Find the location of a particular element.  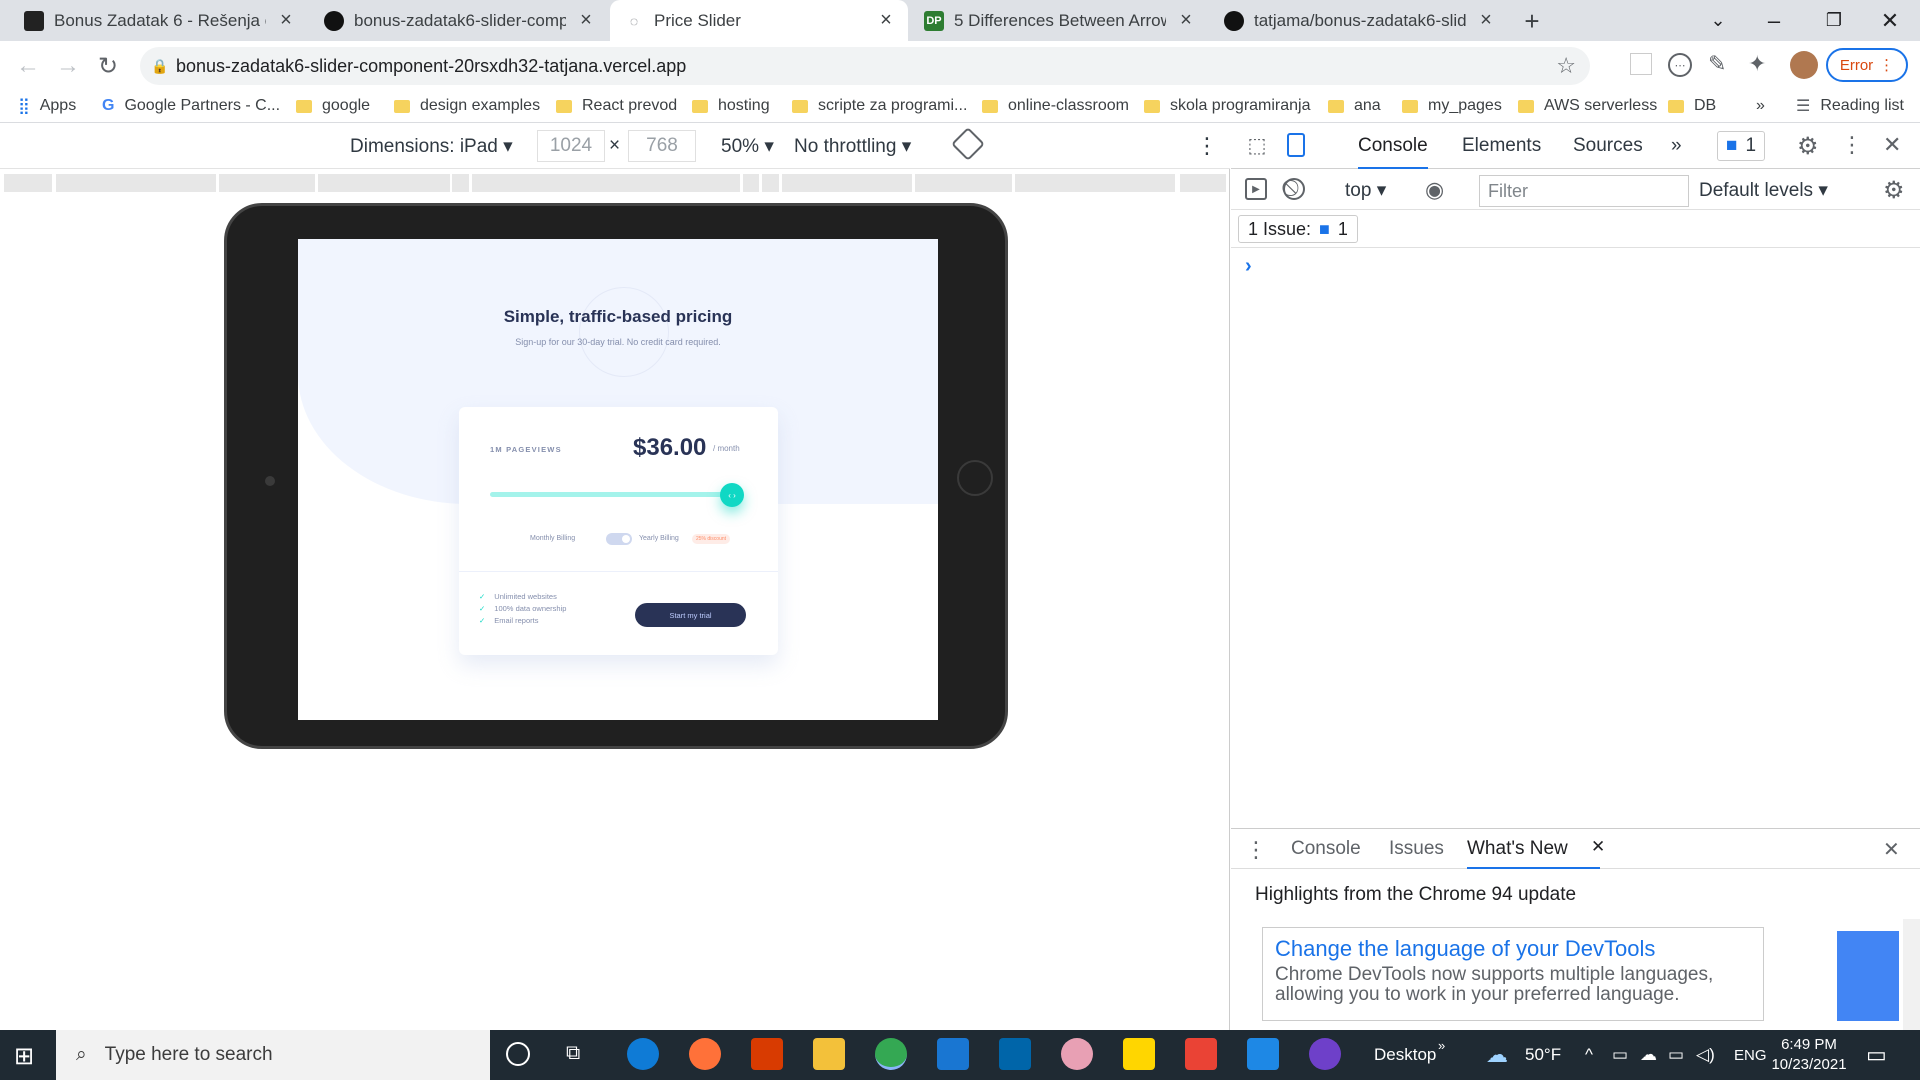

drawer-menu-icon: ⋮ is located at coordinates (1256, 850).